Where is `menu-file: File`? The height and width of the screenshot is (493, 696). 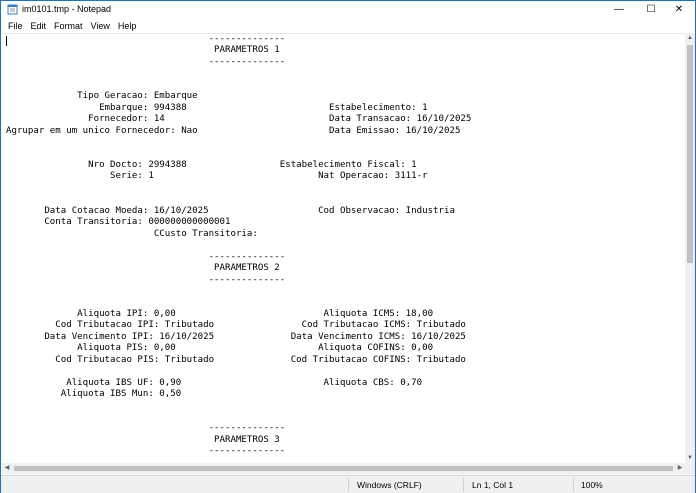
menu-file: File is located at coordinates (15, 26).